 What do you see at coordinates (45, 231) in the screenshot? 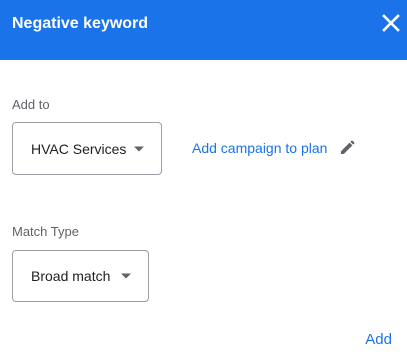
I see `match-type-label: Match Type` at bounding box center [45, 231].